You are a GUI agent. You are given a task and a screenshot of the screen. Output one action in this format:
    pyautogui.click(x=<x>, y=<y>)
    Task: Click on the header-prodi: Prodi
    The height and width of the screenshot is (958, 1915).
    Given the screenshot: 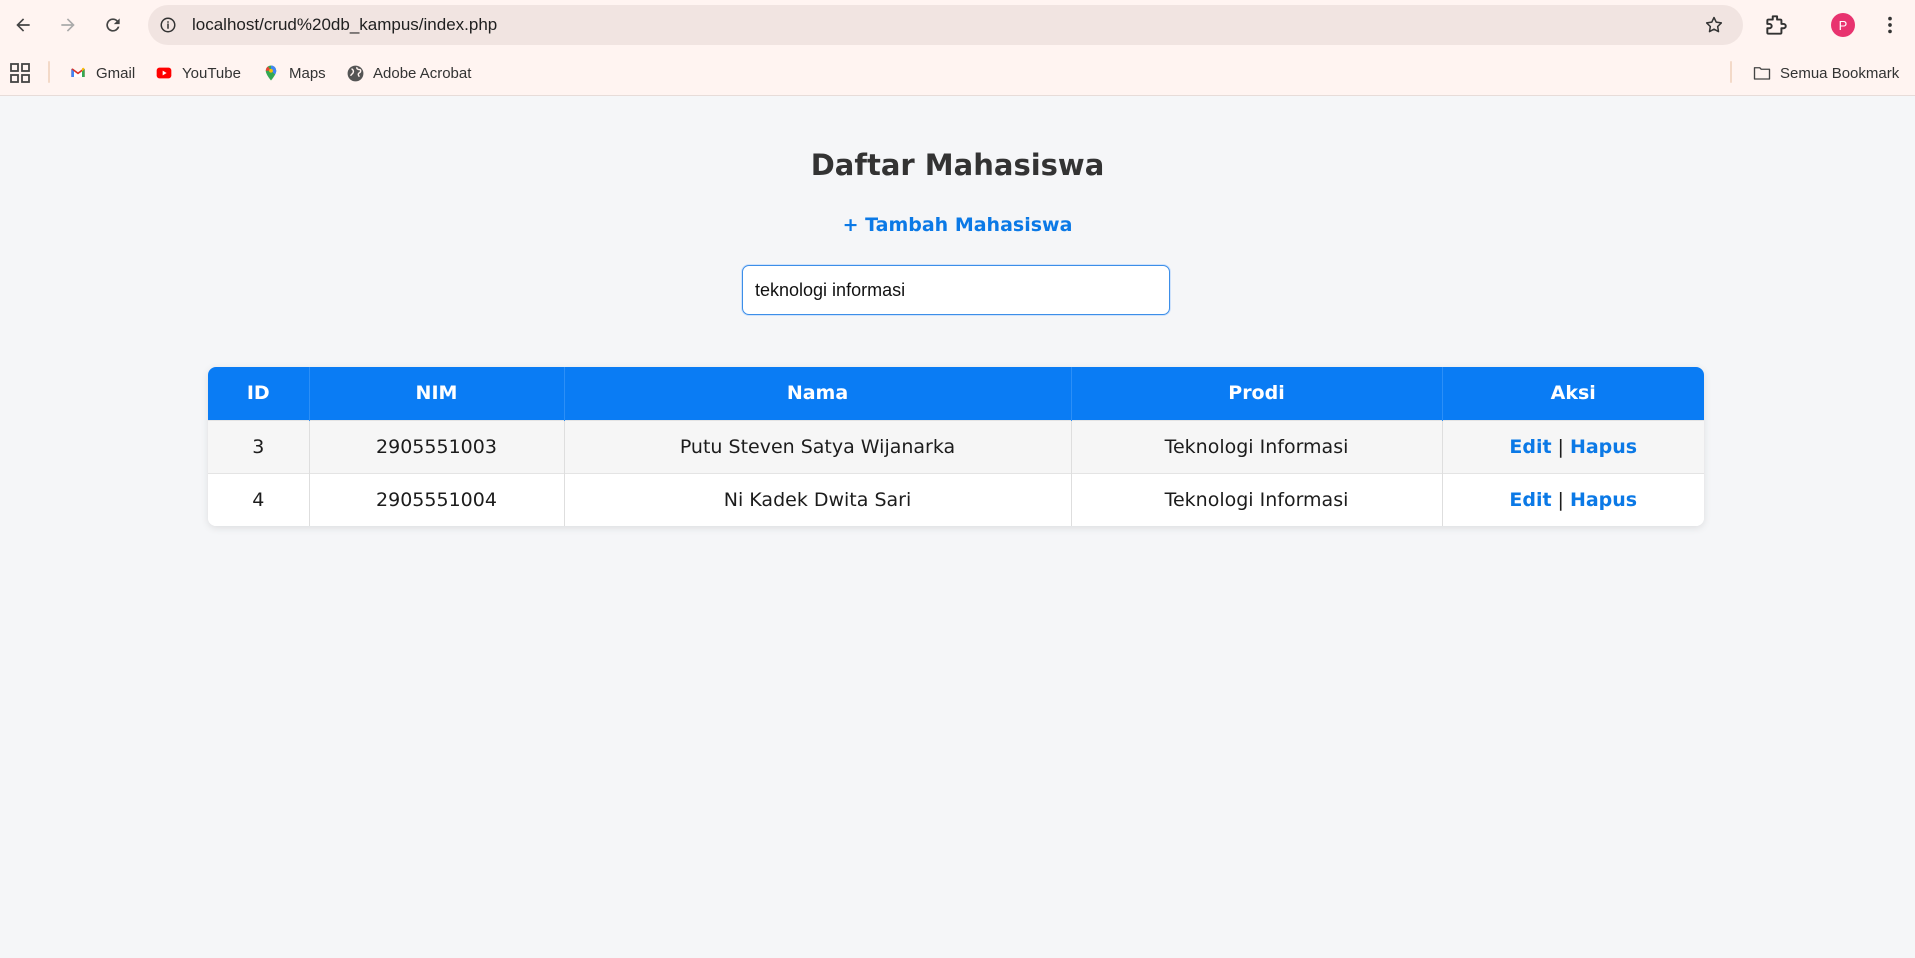 What is the action you would take?
    pyautogui.click(x=1257, y=393)
    